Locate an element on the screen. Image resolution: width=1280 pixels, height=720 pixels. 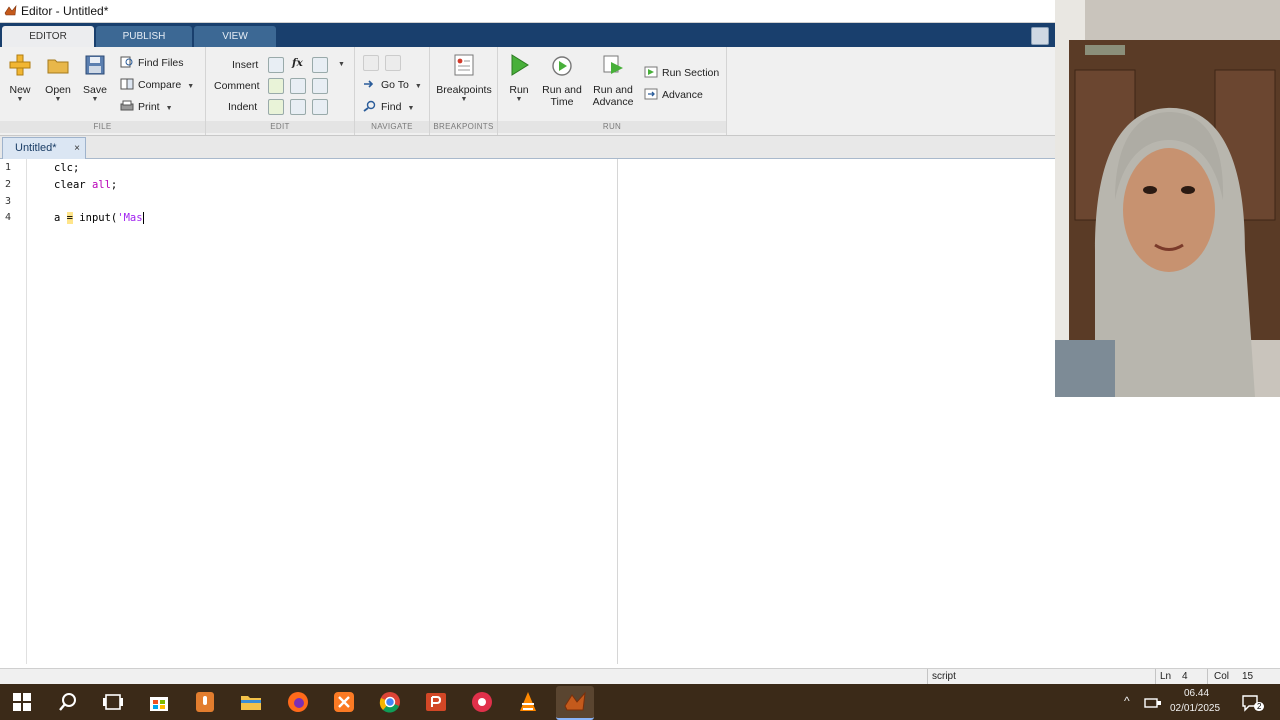
magnifier-icon is located at coordinates (369, 106).